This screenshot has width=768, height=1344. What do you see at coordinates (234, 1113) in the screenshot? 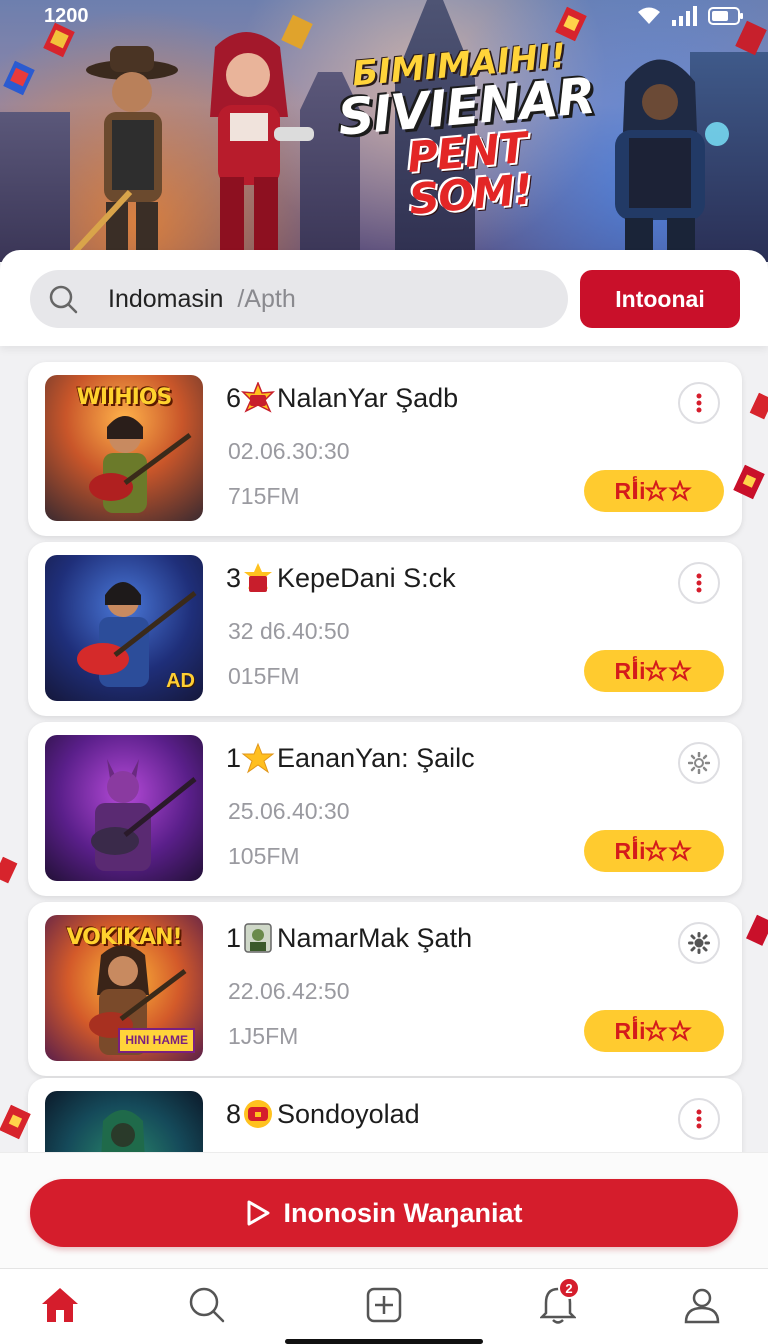
I see `item-rank: 8` at bounding box center [234, 1113].